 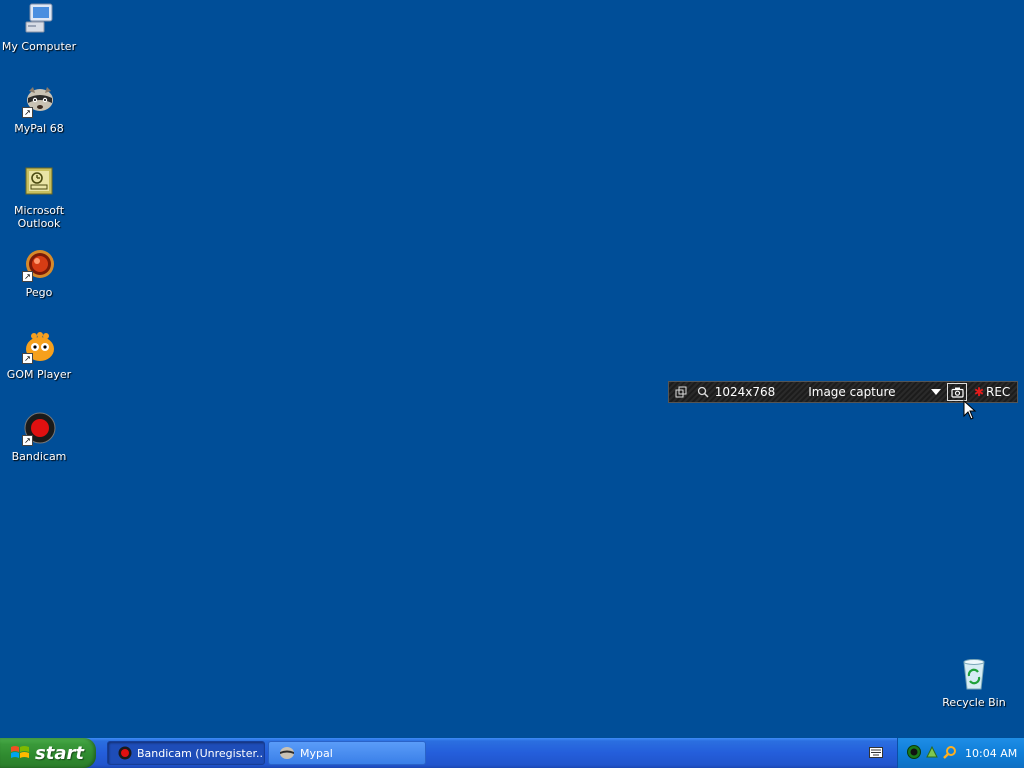 What do you see at coordinates (59, 753) in the screenshot?
I see `start-label: start` at bounding box center [59, 753].